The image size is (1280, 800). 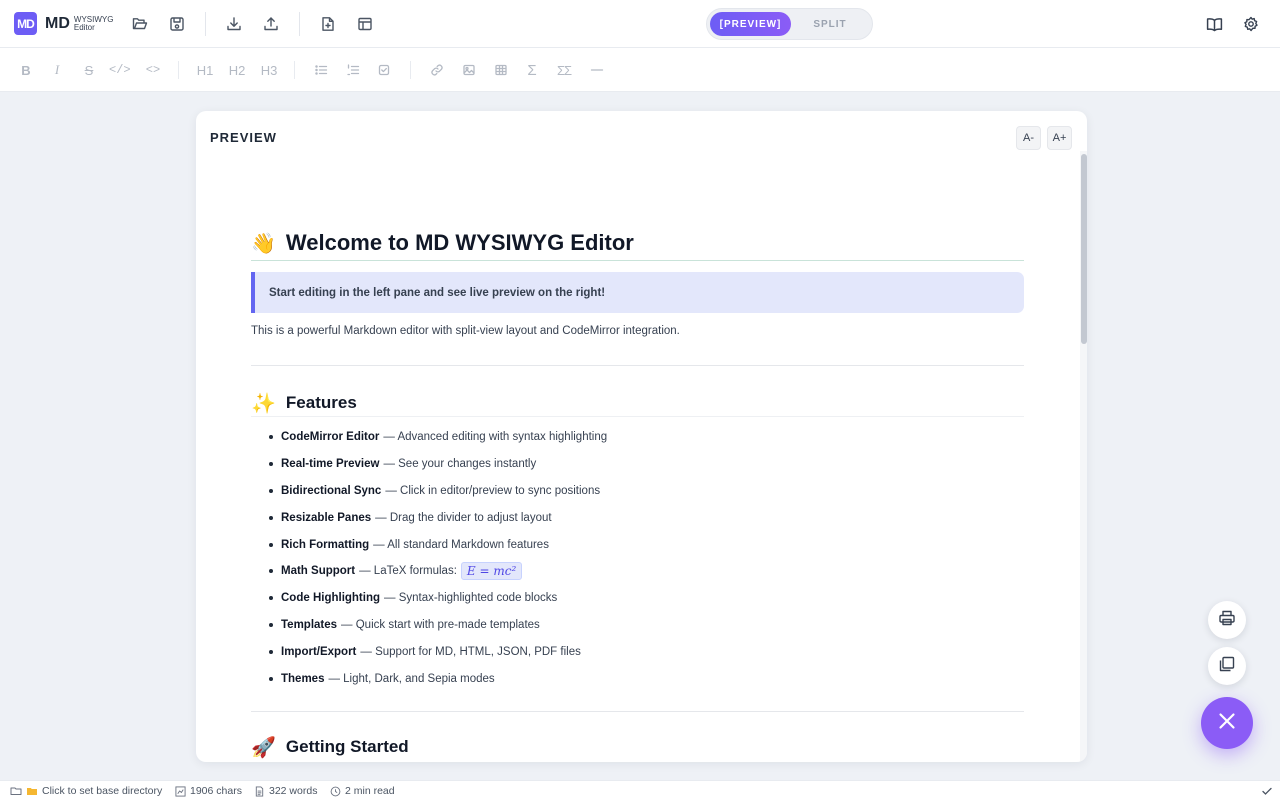 What do you see at coordinates (353, 70) in the screenshot?
I see `numbered-list-icon` at bounding box center [353, 70].